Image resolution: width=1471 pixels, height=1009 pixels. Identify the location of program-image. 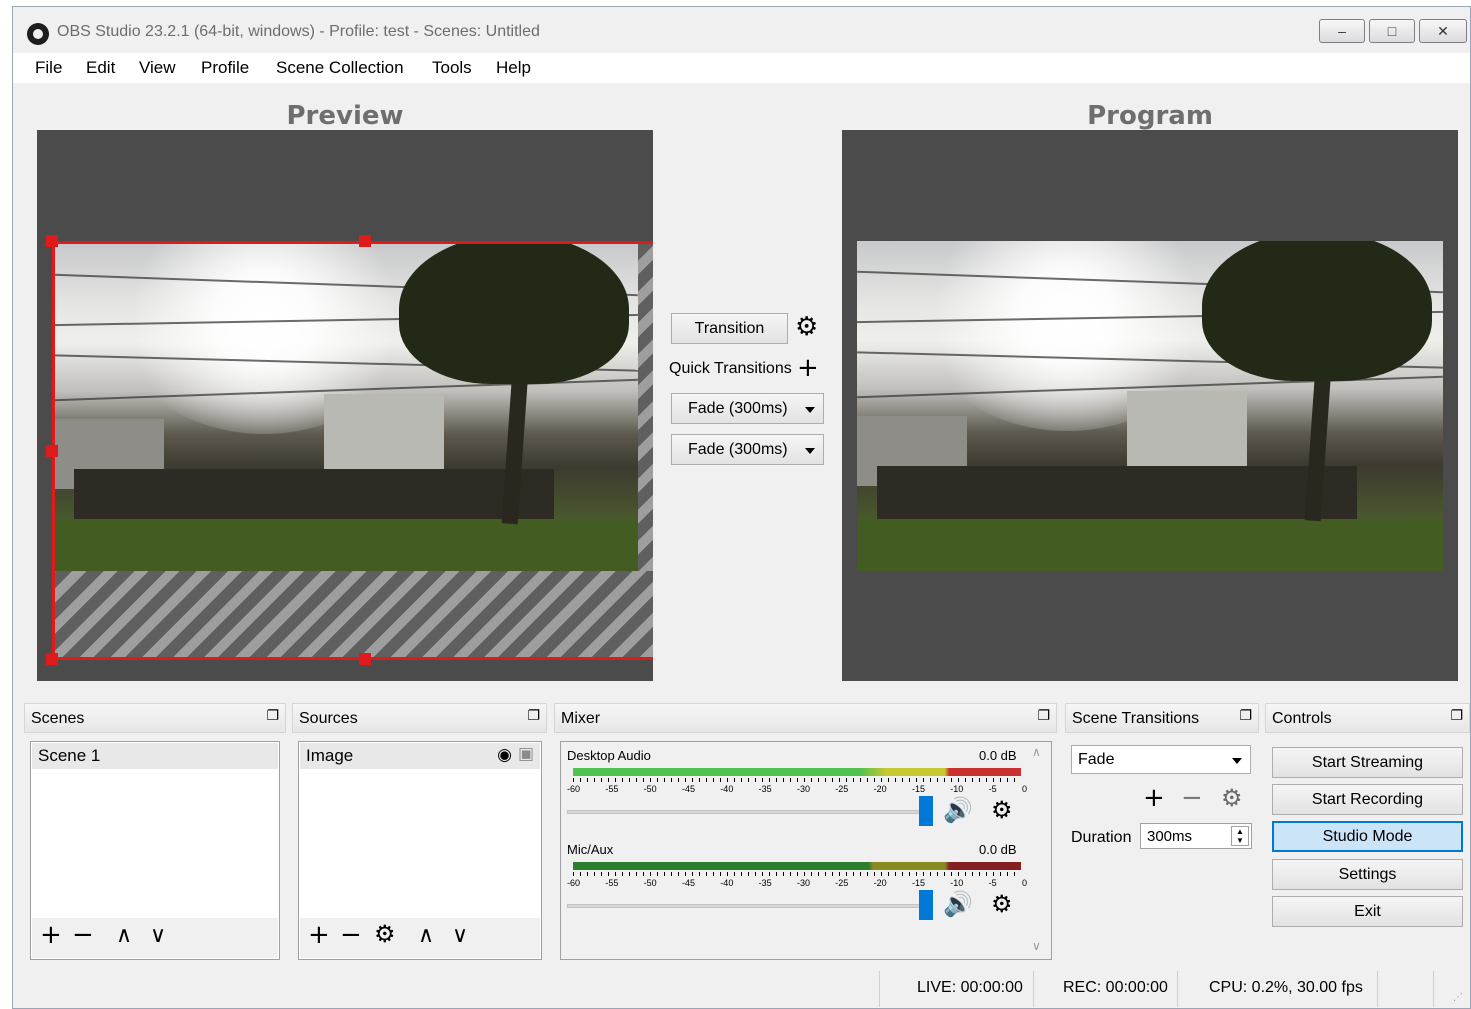
(1150, 406).